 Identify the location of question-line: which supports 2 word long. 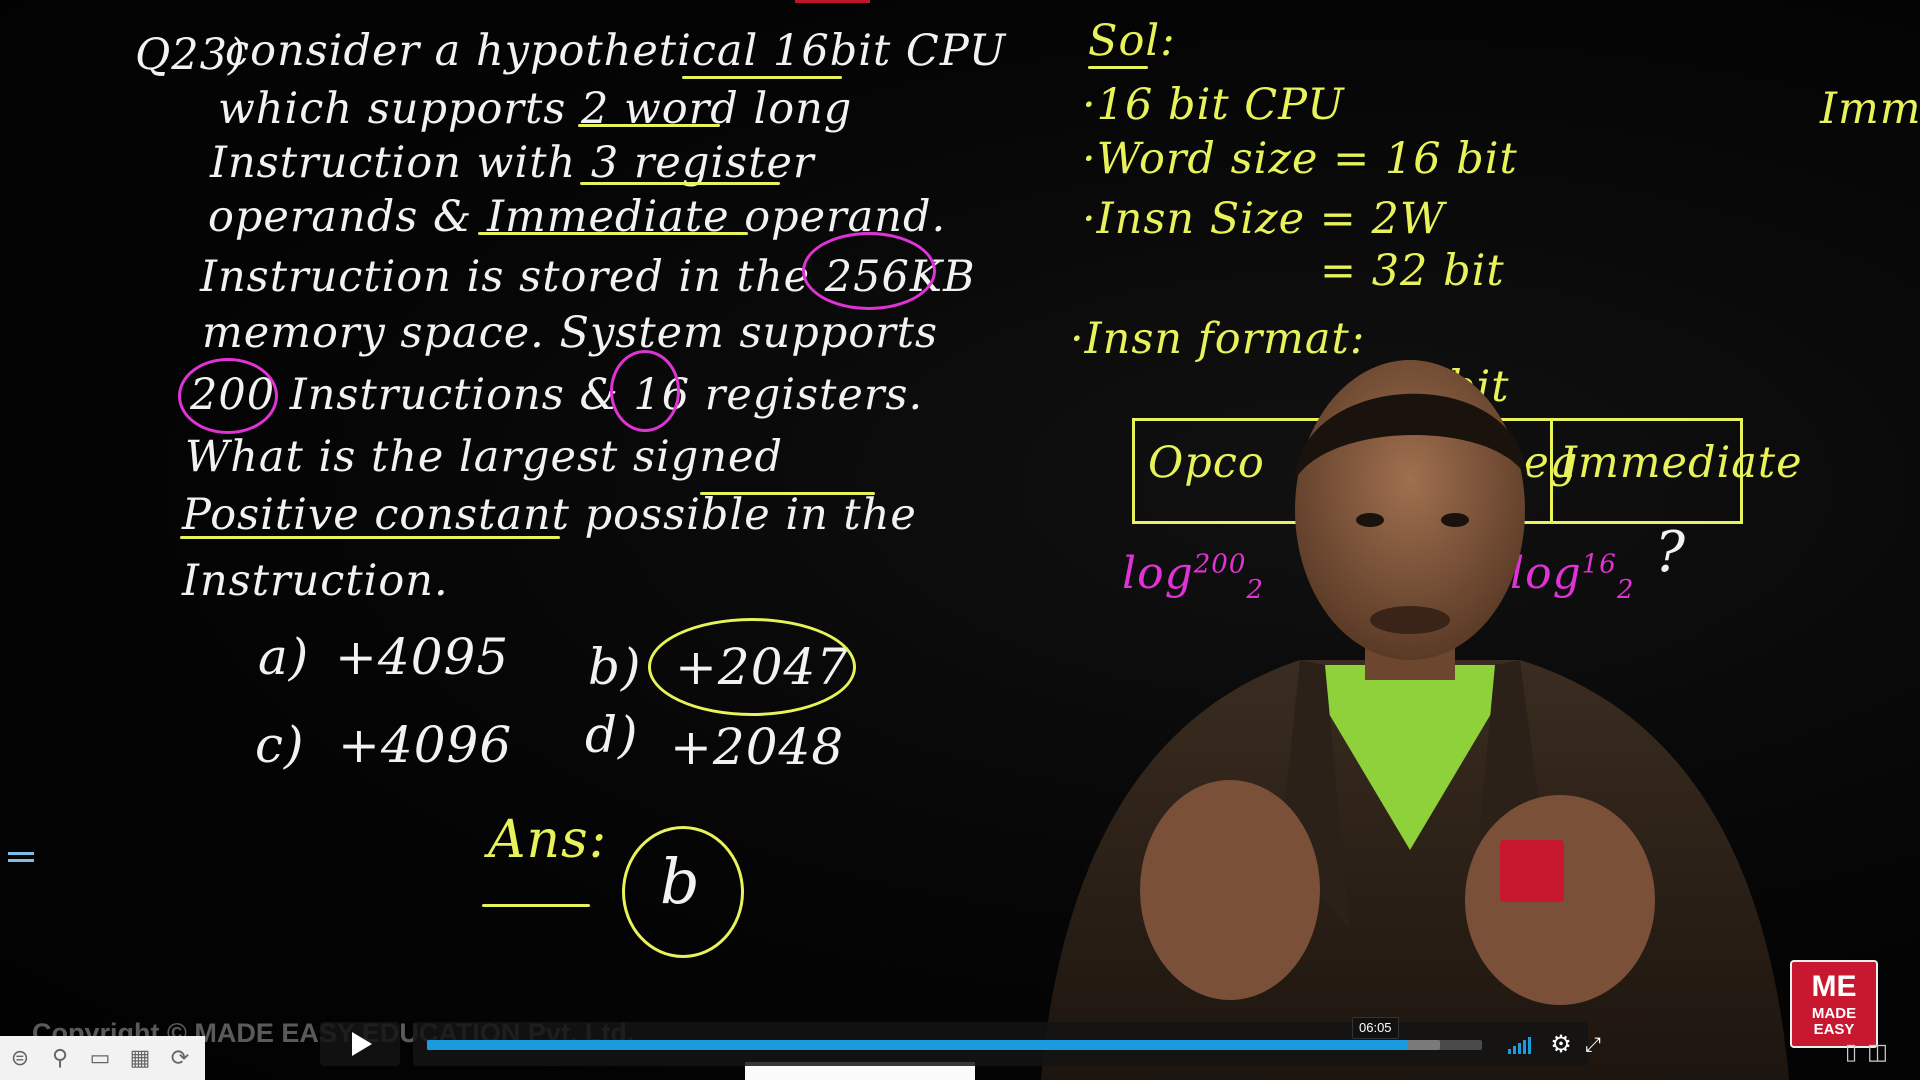
(535, 109).